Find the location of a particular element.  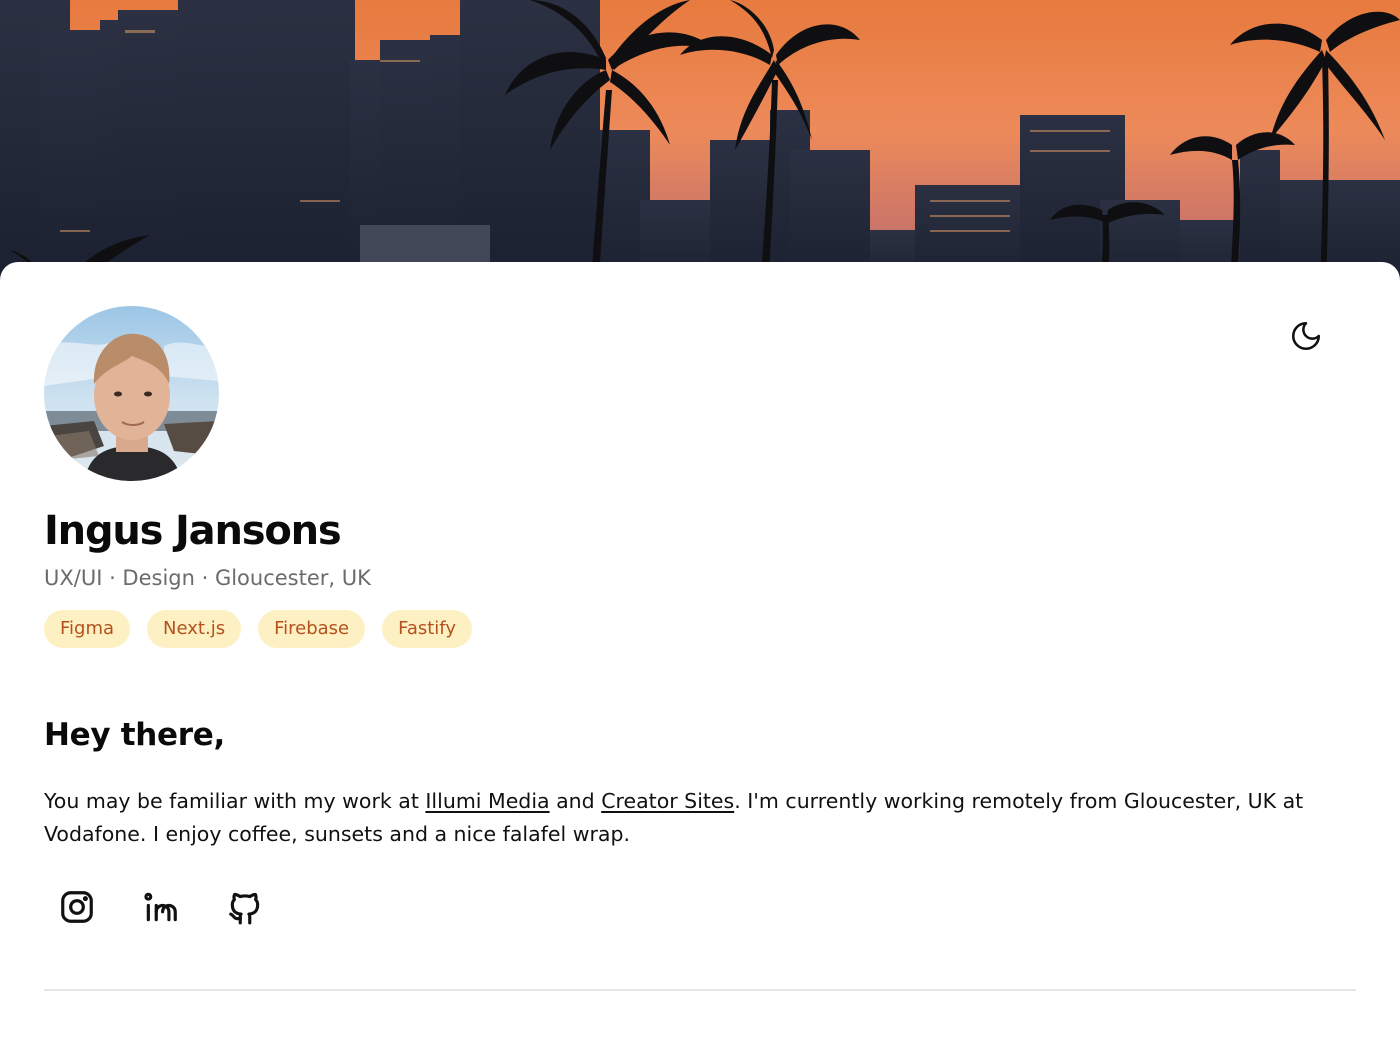

linkedin-icon is located at coordinates (160, 907).